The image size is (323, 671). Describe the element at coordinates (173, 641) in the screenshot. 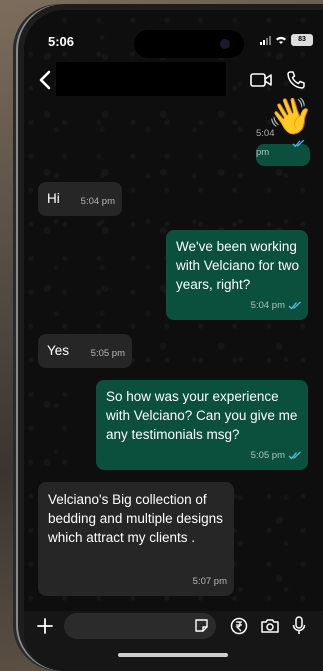

I see `input-bar` at that location.